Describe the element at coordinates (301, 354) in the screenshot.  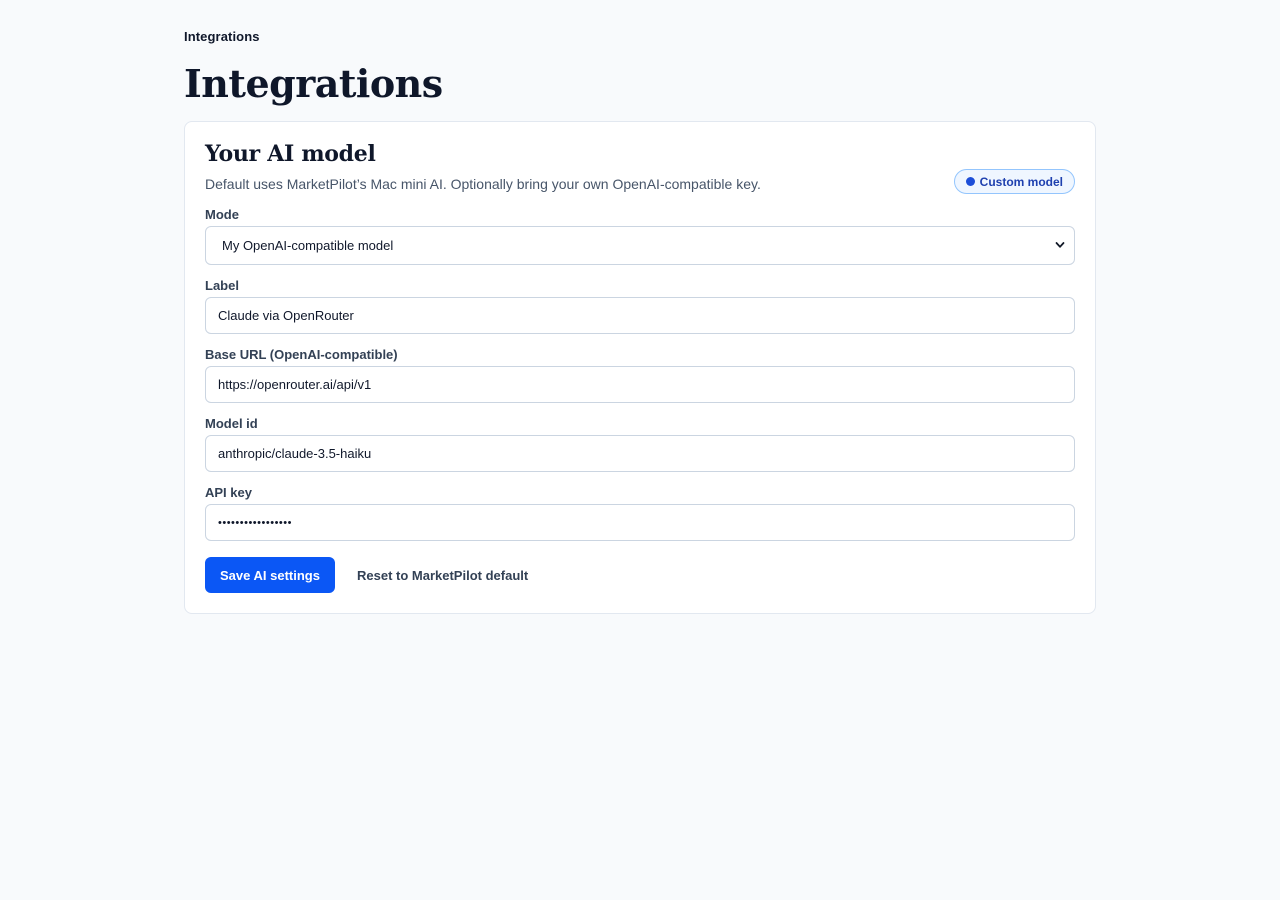
I see `base-url-label: Base URL (OpenAI-compatible)` at that location.